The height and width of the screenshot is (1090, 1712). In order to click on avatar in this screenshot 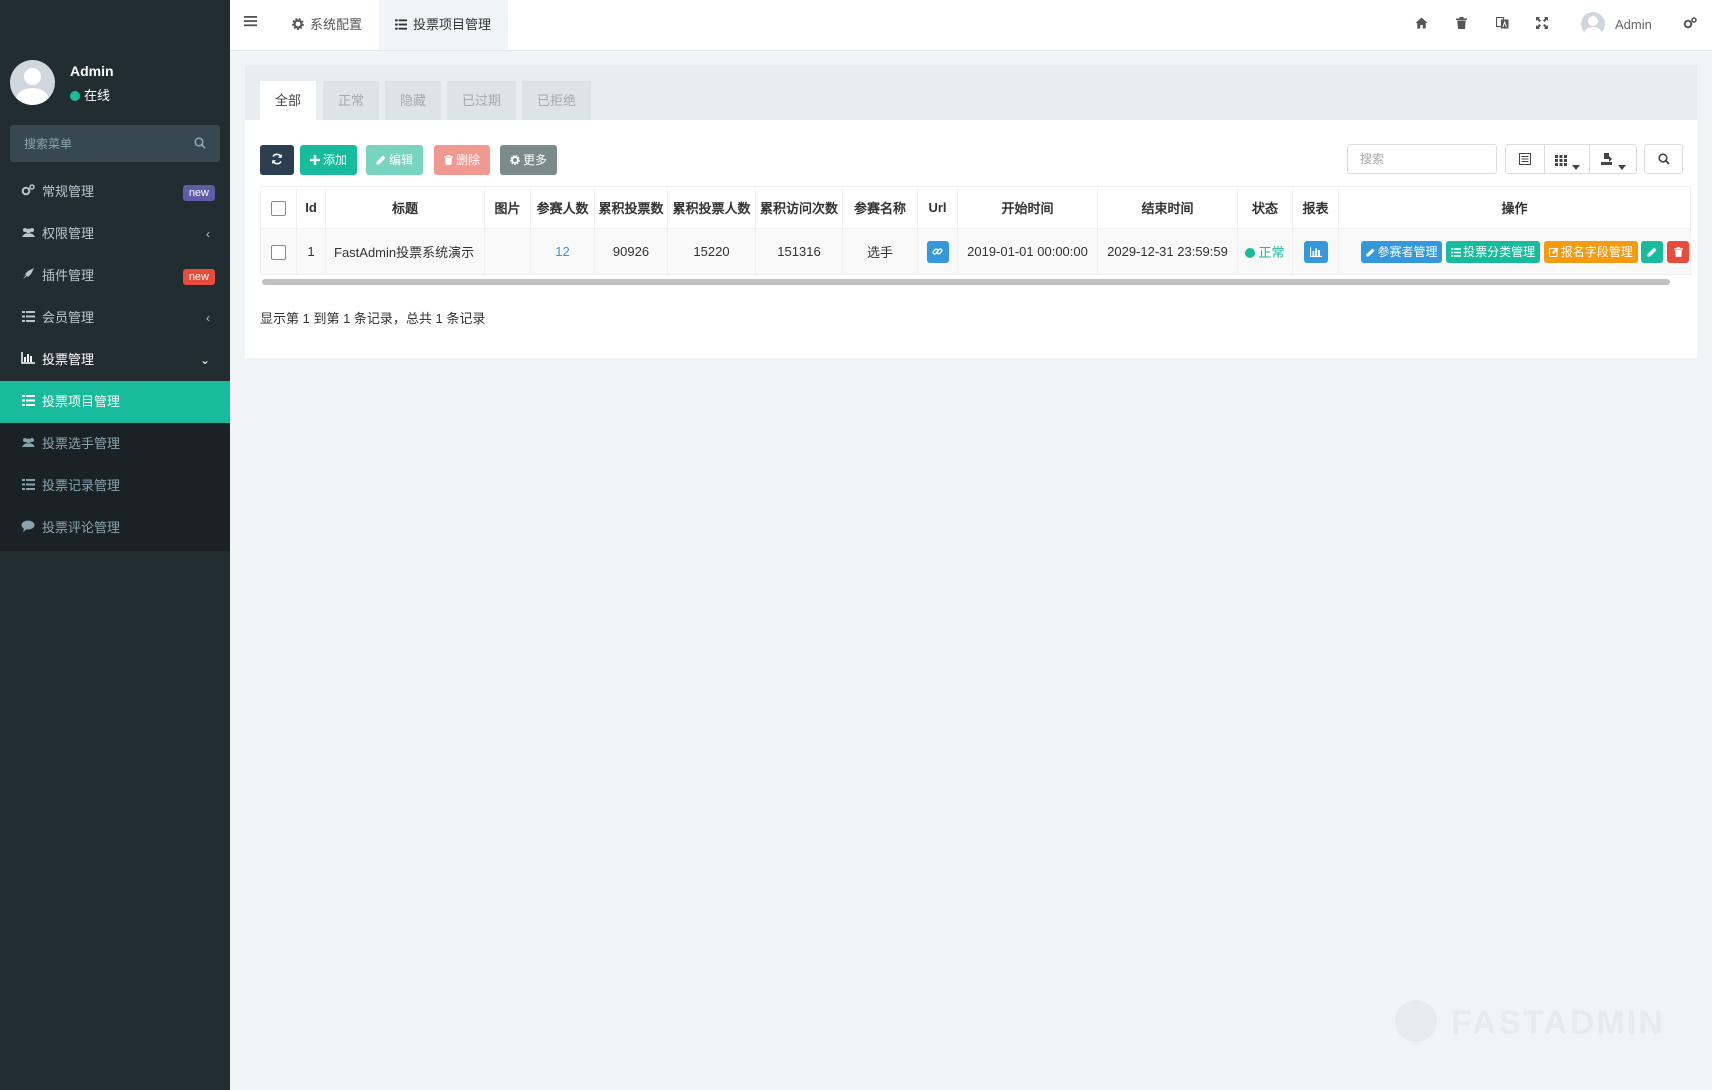, I will do `click(1593, 24)`.